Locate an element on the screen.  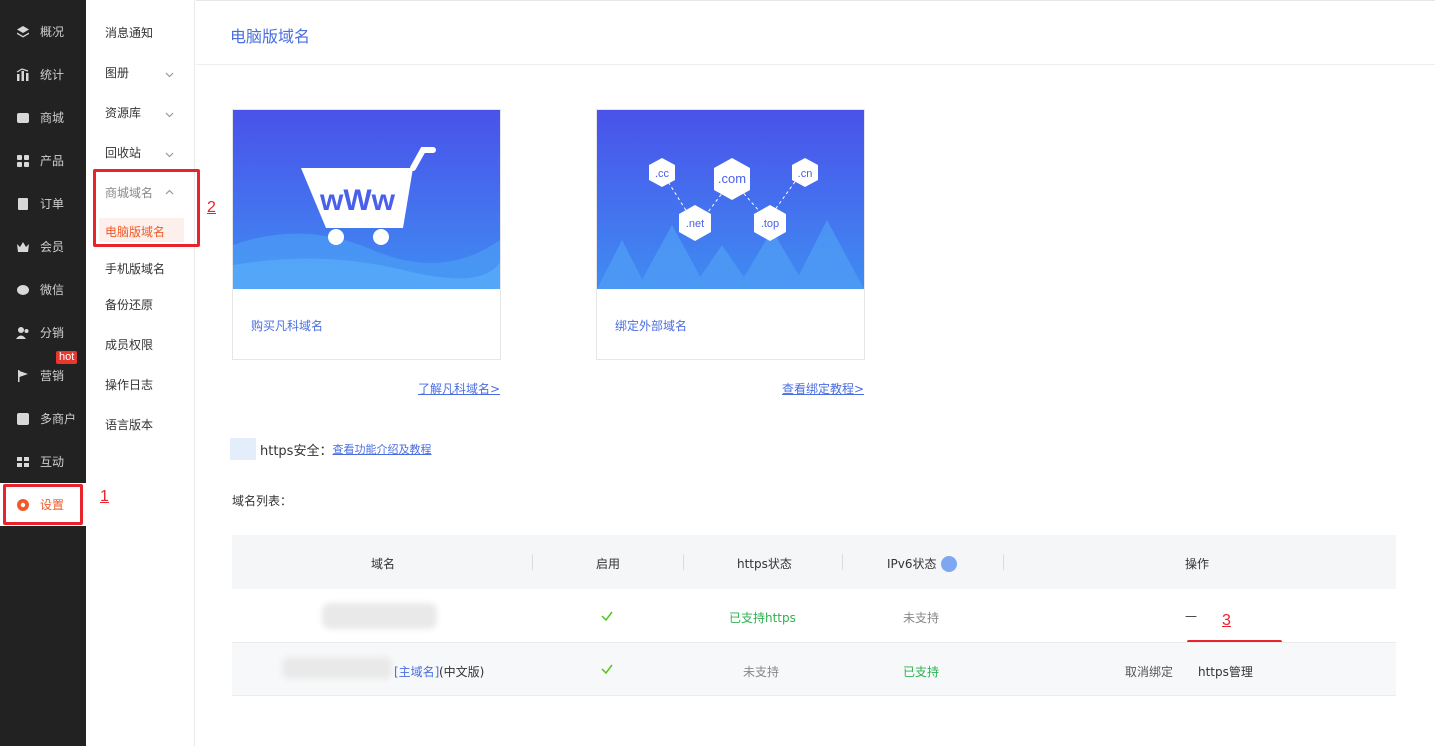
https-status: 已支持https is located at coordinates (762, 618).